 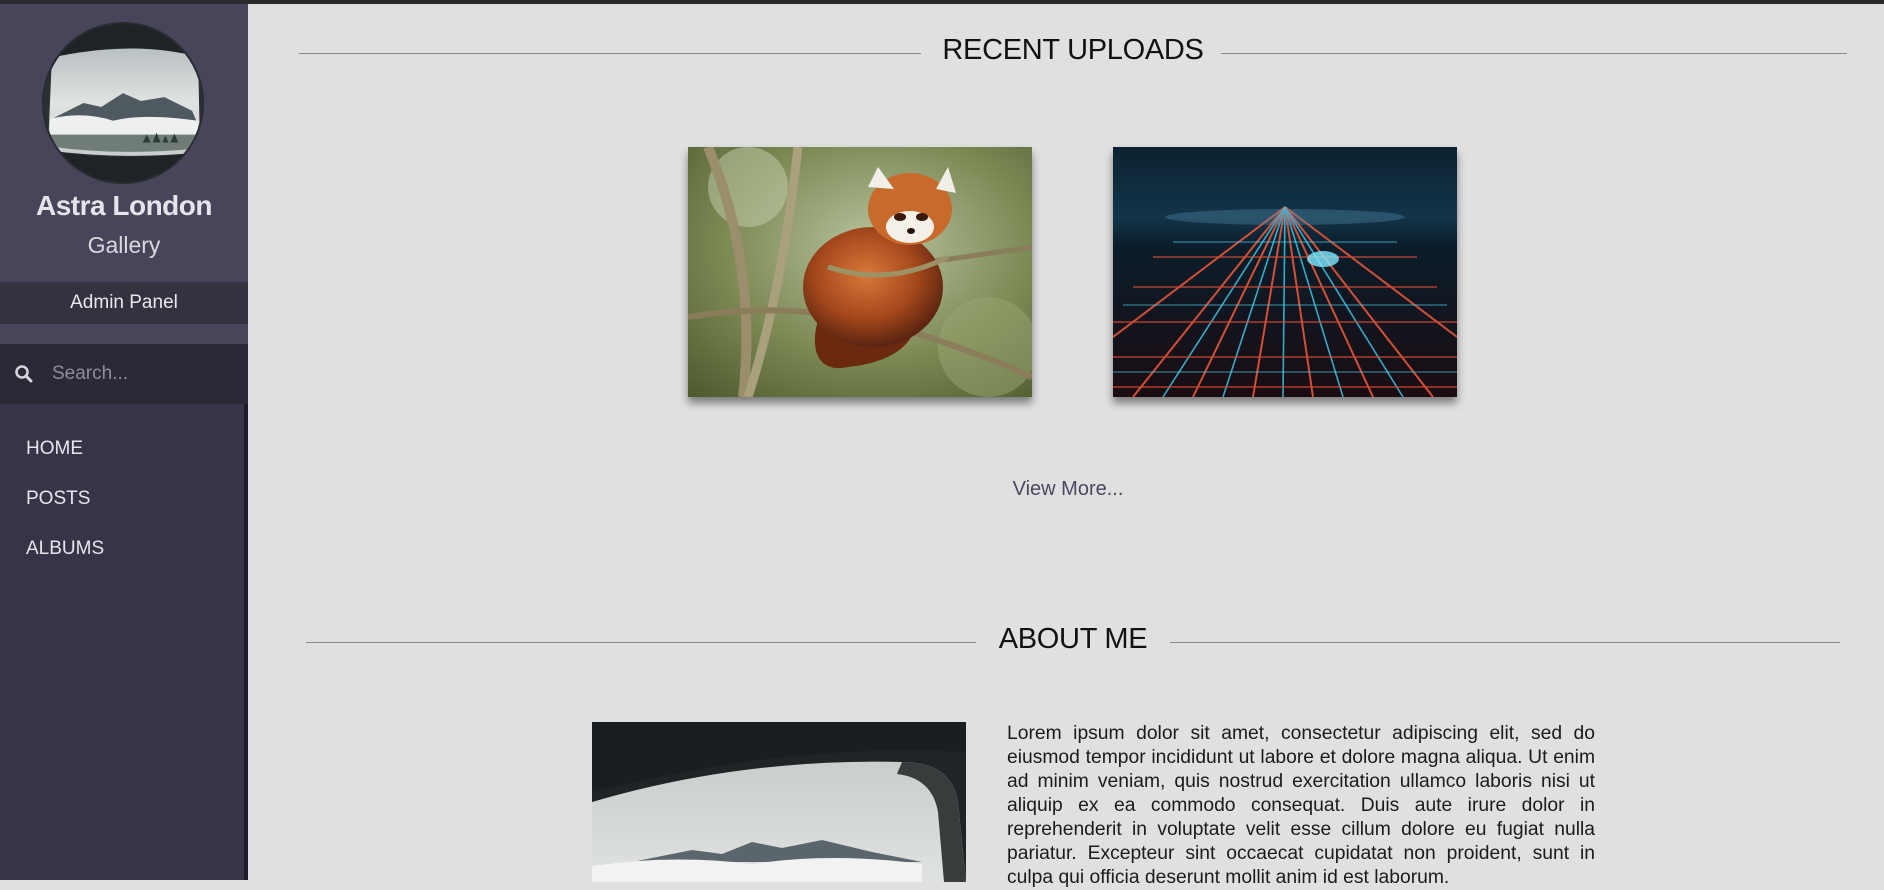 What do you see at coordinates (860, 272) in the screenshot?
I see `upload-photo-red-panda` at bounding box center [860, 272].